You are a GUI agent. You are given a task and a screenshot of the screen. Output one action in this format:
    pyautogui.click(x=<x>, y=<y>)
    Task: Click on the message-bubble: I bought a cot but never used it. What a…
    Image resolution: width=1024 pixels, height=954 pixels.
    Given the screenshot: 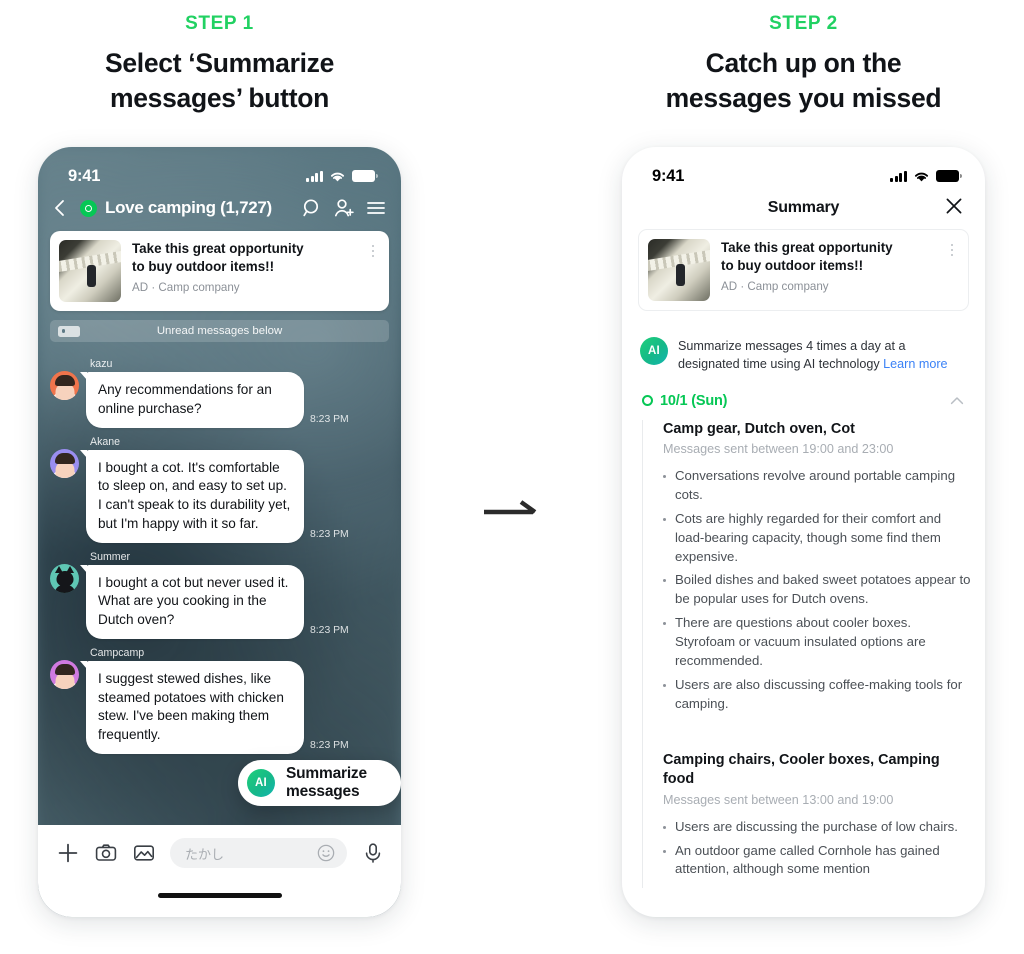 What is the action you would take?
    pyautogui.click(x=192, y=601)
    